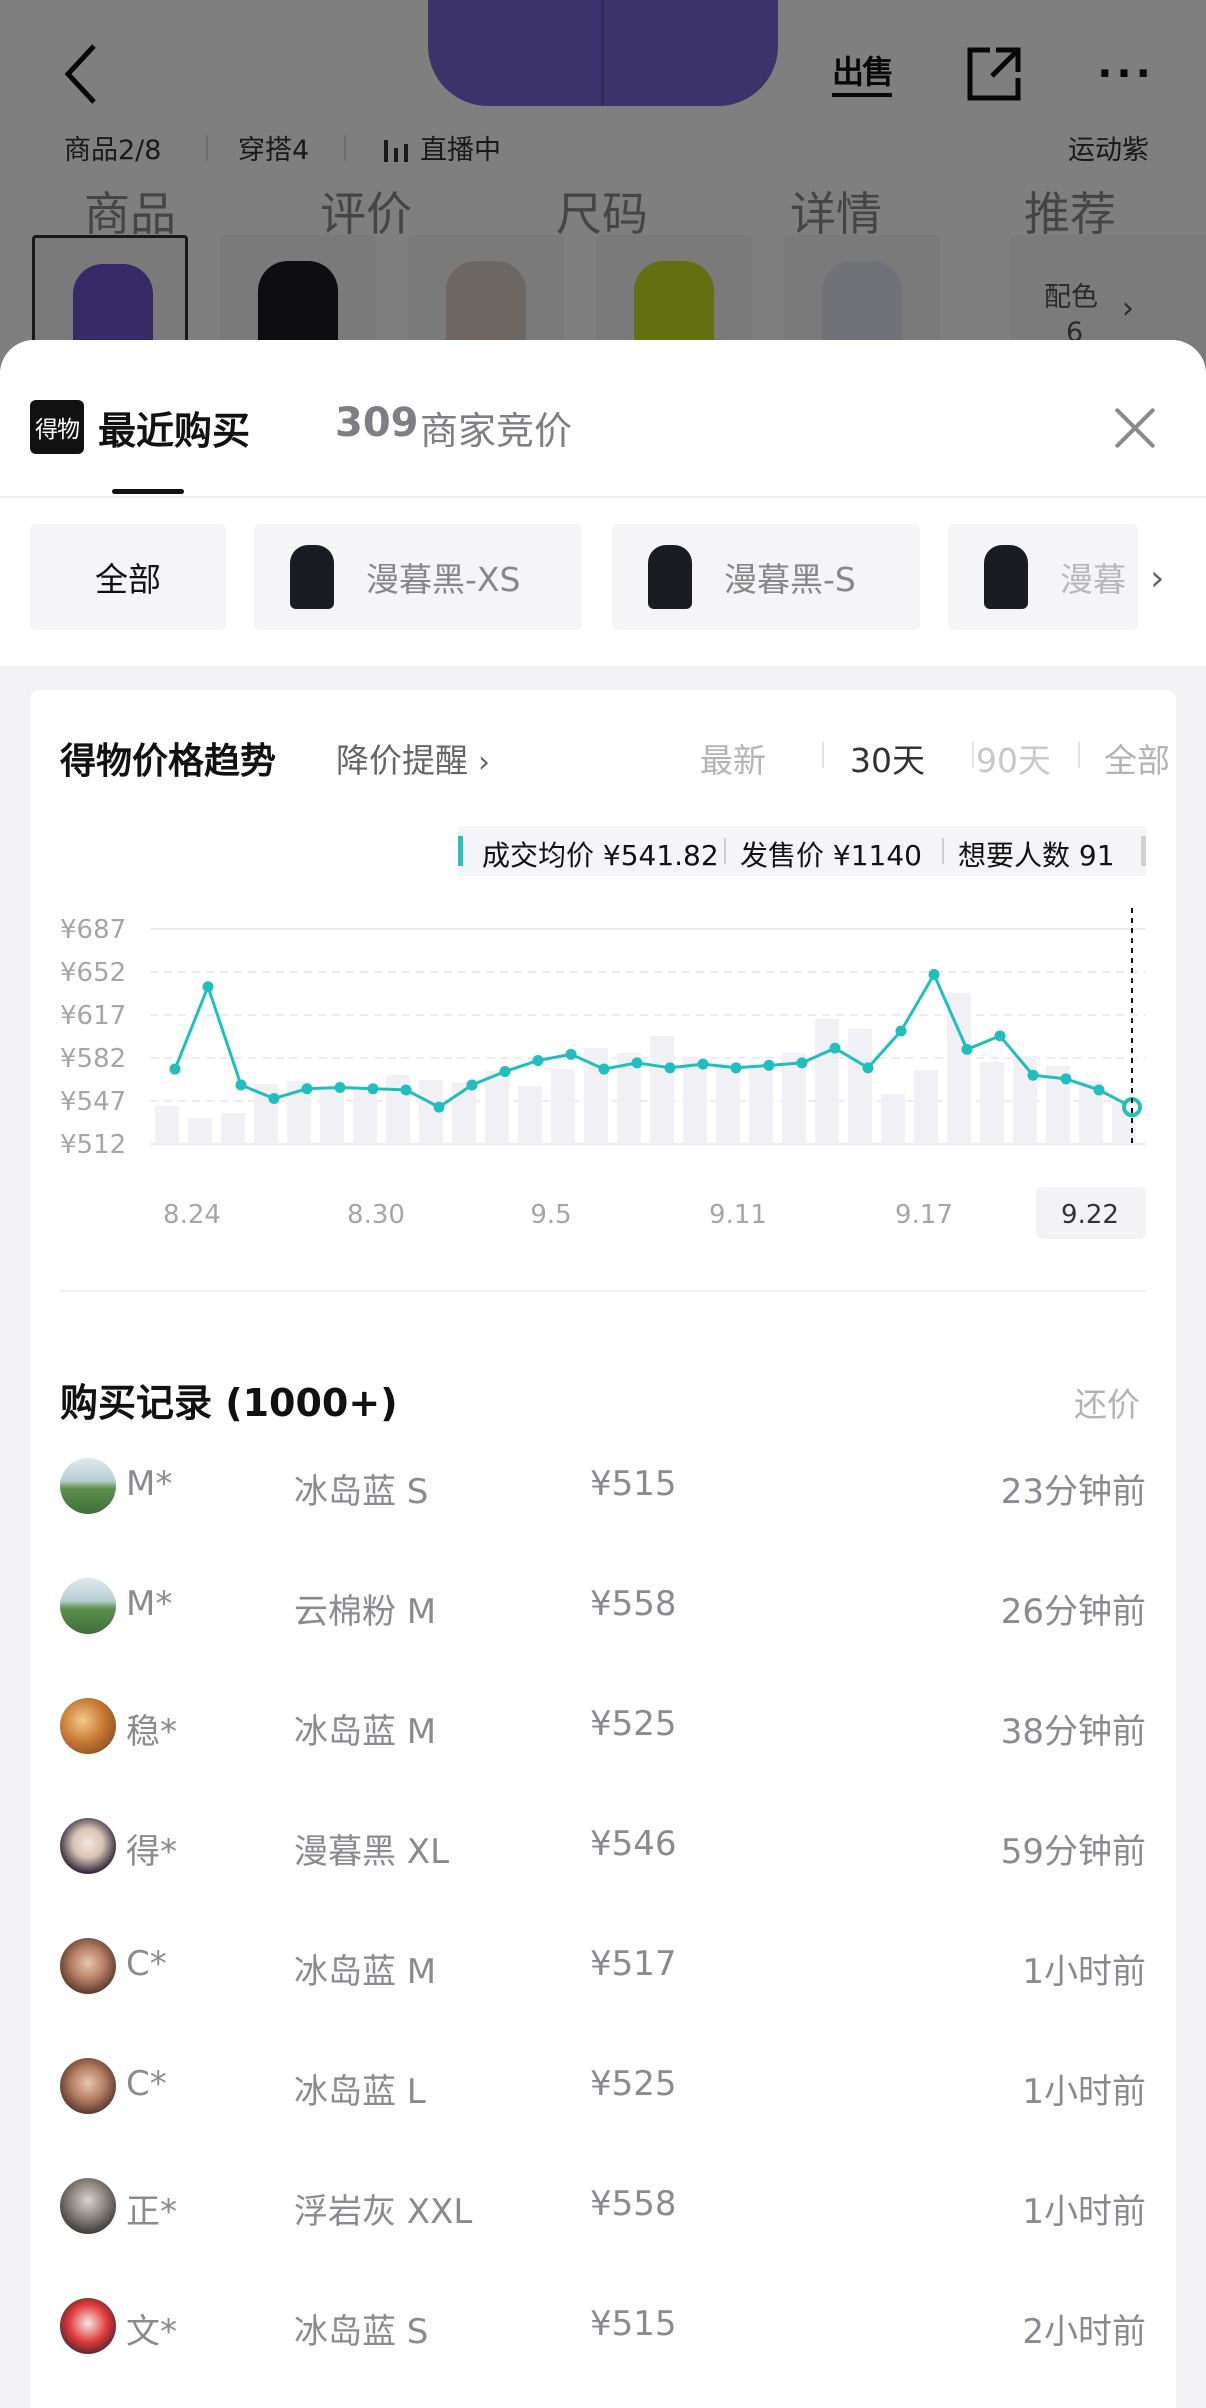 This screenshot has height=2408, width=1206. Describe the element at coordinates (603, 503) in the screenshot. I see `sheet-header: 得物 最近购买 309 商家竞价 全部 漫暮黑-XS 漫暮黑-S 漫暮 ›` at that location.